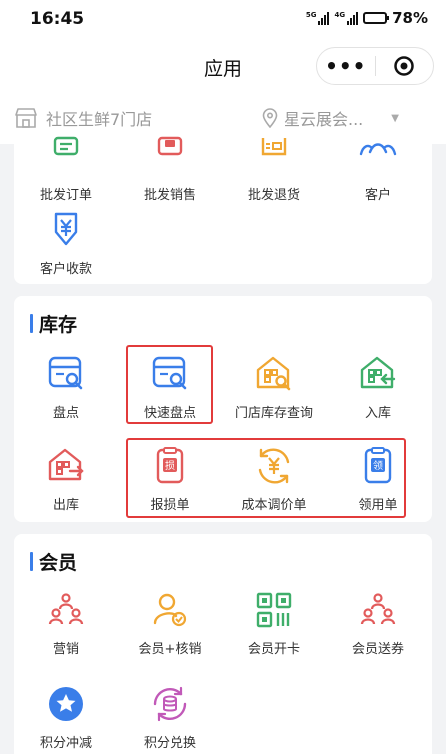  What do you see at coordinates (66, 146) in the screenshot?
I see `clipboard-list-icon` at bounding box center [66, 146].